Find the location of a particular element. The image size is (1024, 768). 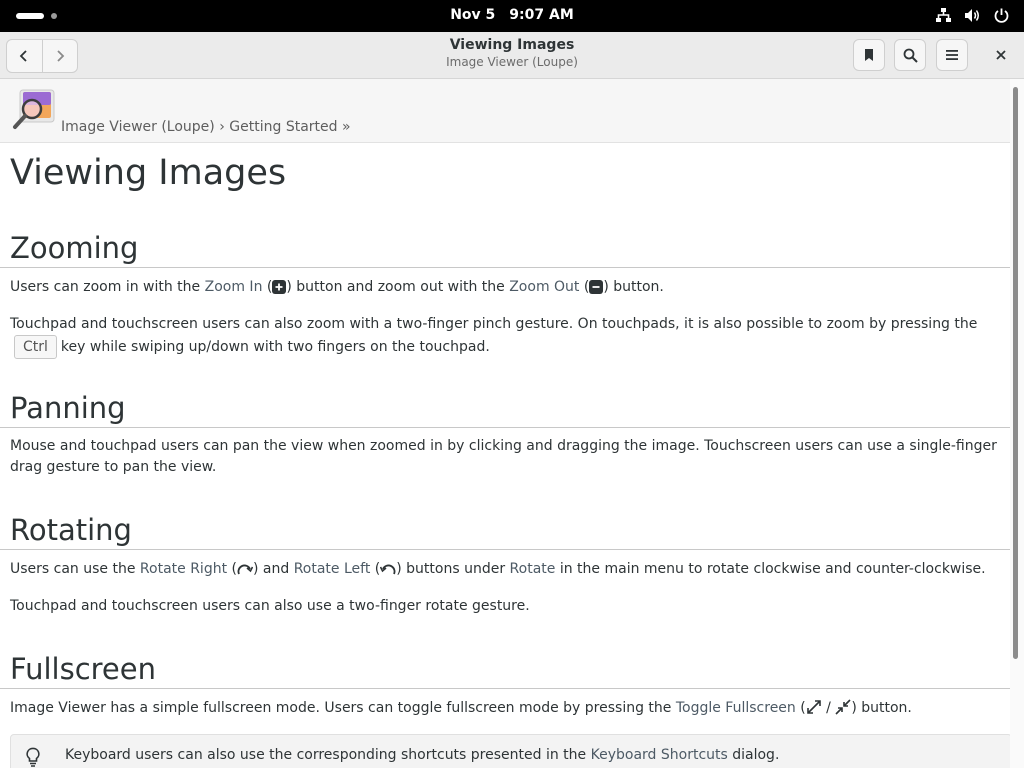

scrollbar-thumb is located at coordinates (1015, 373).